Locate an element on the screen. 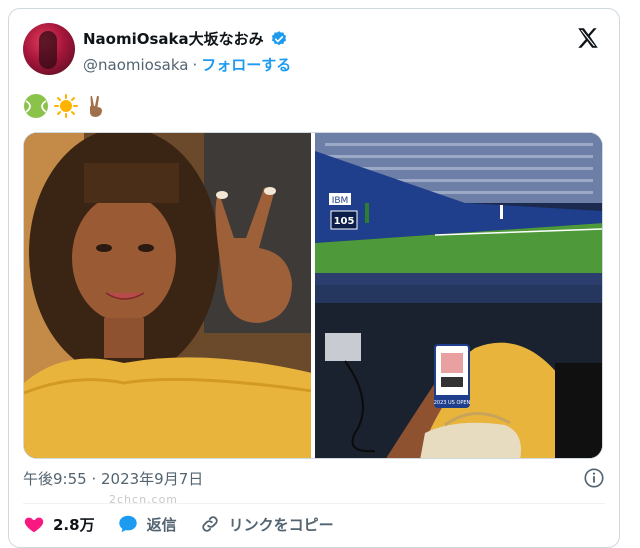 The height and width of the screenshot is (548, 640). post-text-emojis is located at coordinates (66, 106).